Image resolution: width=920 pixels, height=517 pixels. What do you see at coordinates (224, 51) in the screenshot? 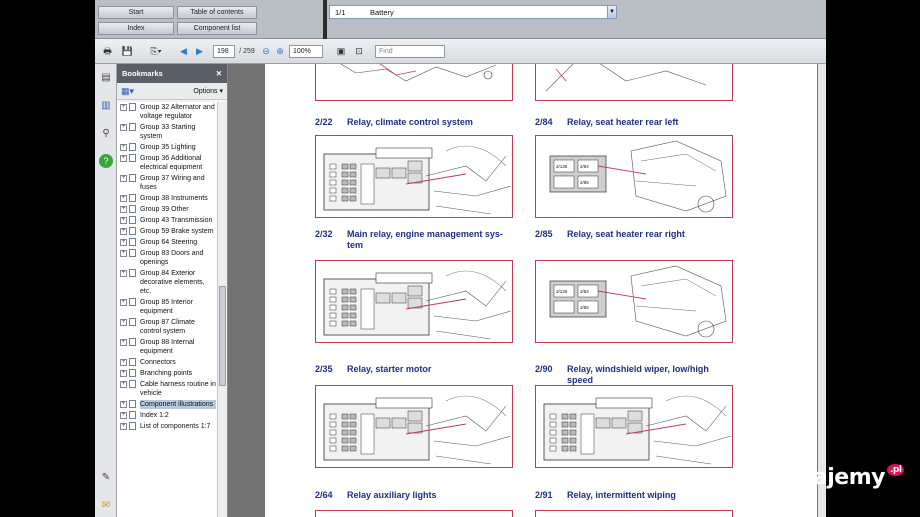
I see `page-number-input: 198` at bounding box center [224, 51].